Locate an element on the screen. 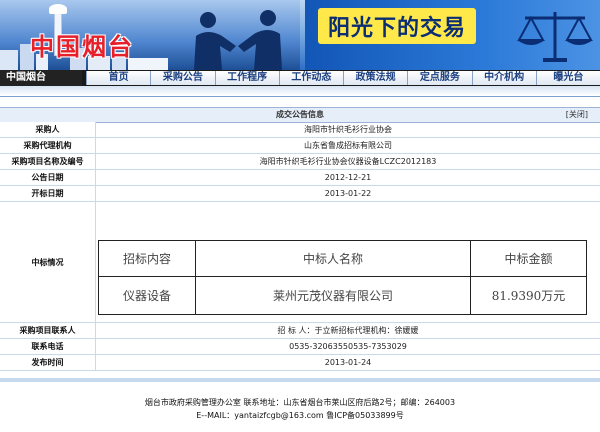 The image size is (600, 432). row-phone: 联系电话 0535-32063550535-7353029 is located at coordinates (300, 347).